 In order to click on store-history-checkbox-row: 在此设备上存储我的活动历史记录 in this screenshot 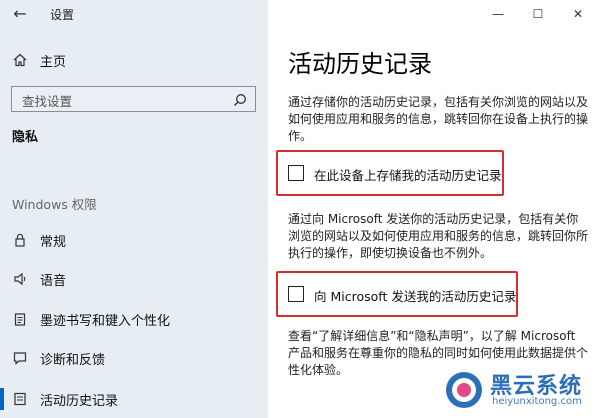, I will do `click(390, 173)`.